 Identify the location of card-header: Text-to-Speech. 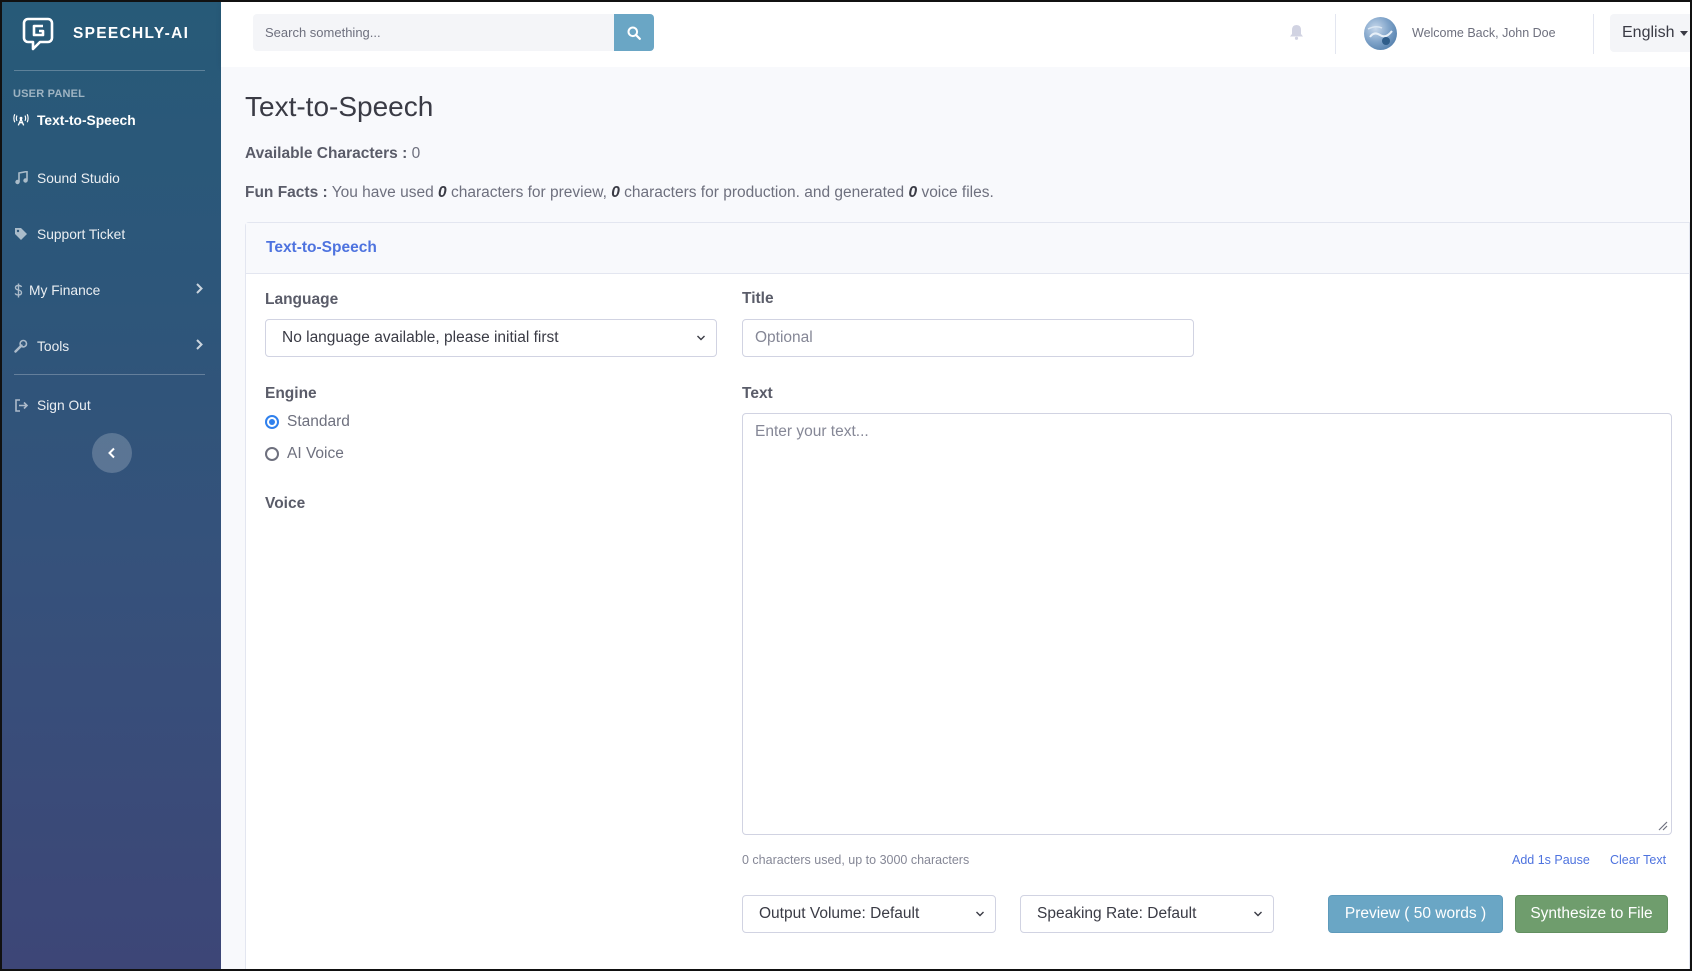
(967, 248).